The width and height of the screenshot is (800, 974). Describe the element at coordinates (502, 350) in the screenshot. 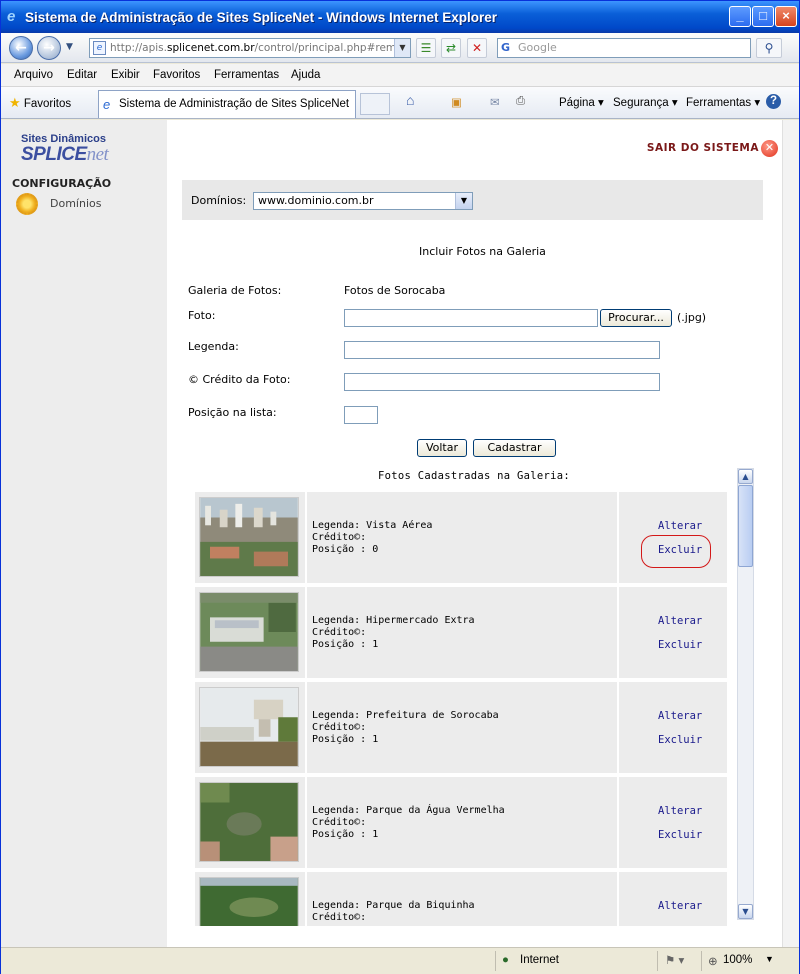

I see `caption-input` at that location.